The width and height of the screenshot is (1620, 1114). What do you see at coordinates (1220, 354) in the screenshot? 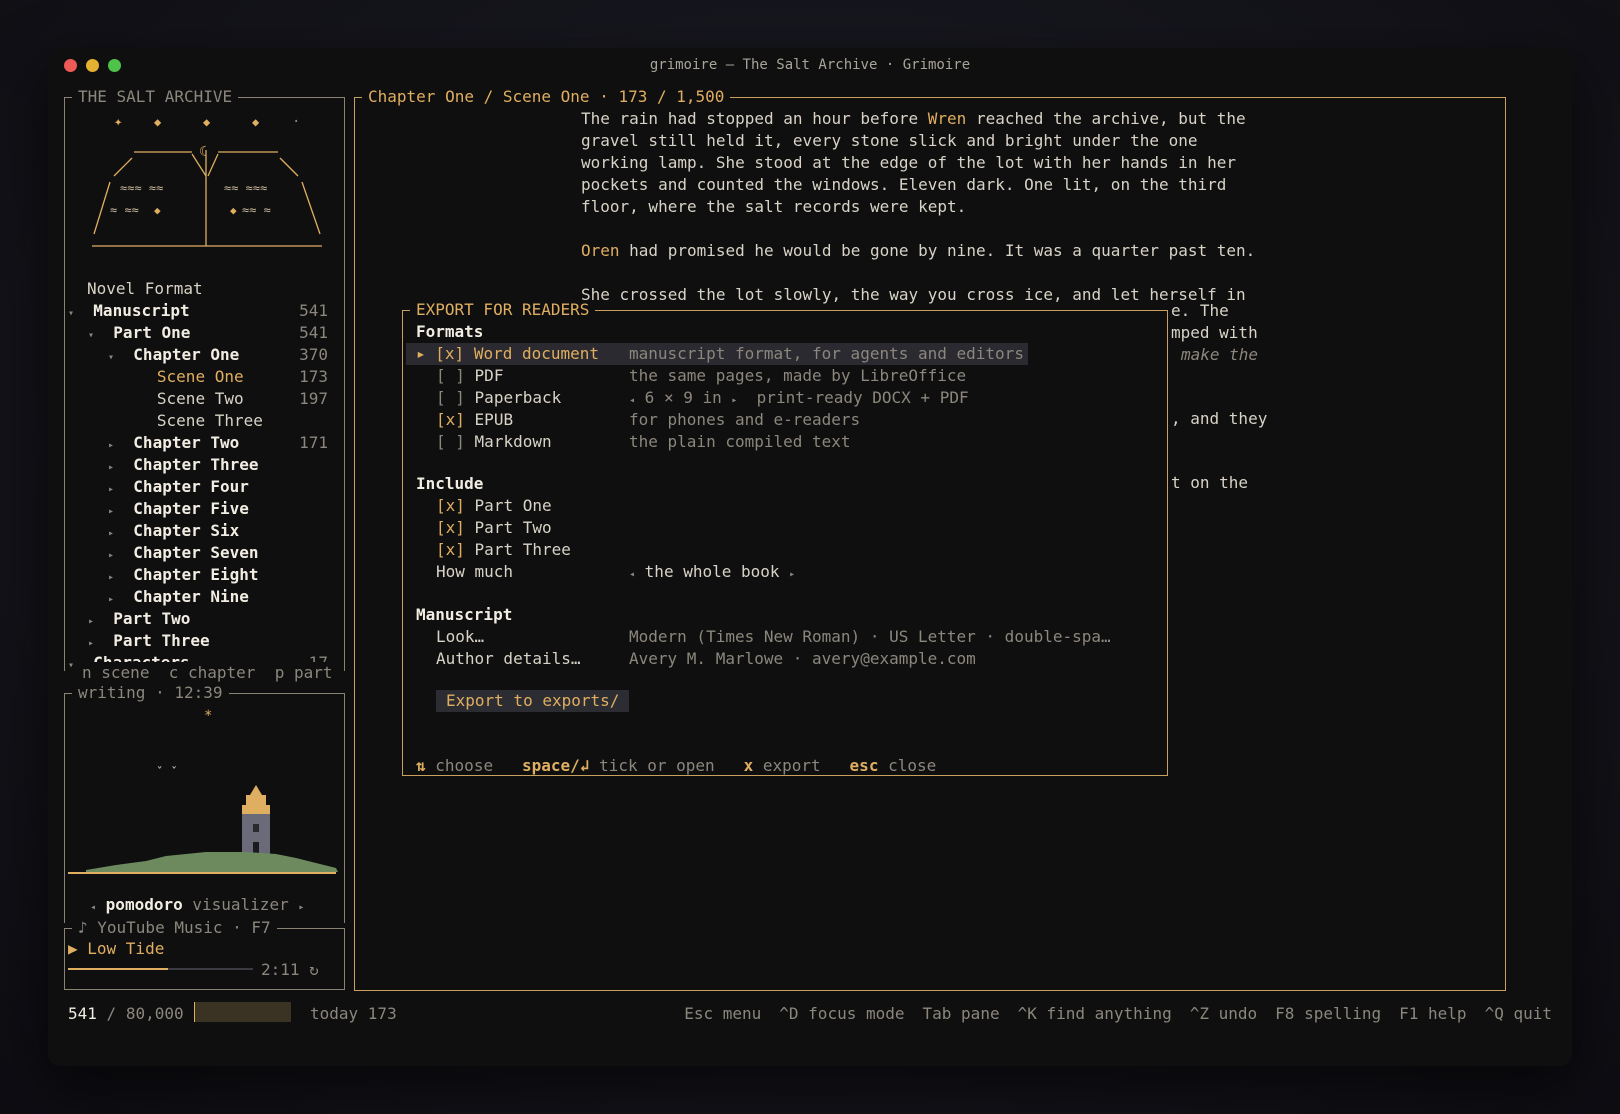
I see `editor-text-fragment: make the` at bounding box center [1220, 354].